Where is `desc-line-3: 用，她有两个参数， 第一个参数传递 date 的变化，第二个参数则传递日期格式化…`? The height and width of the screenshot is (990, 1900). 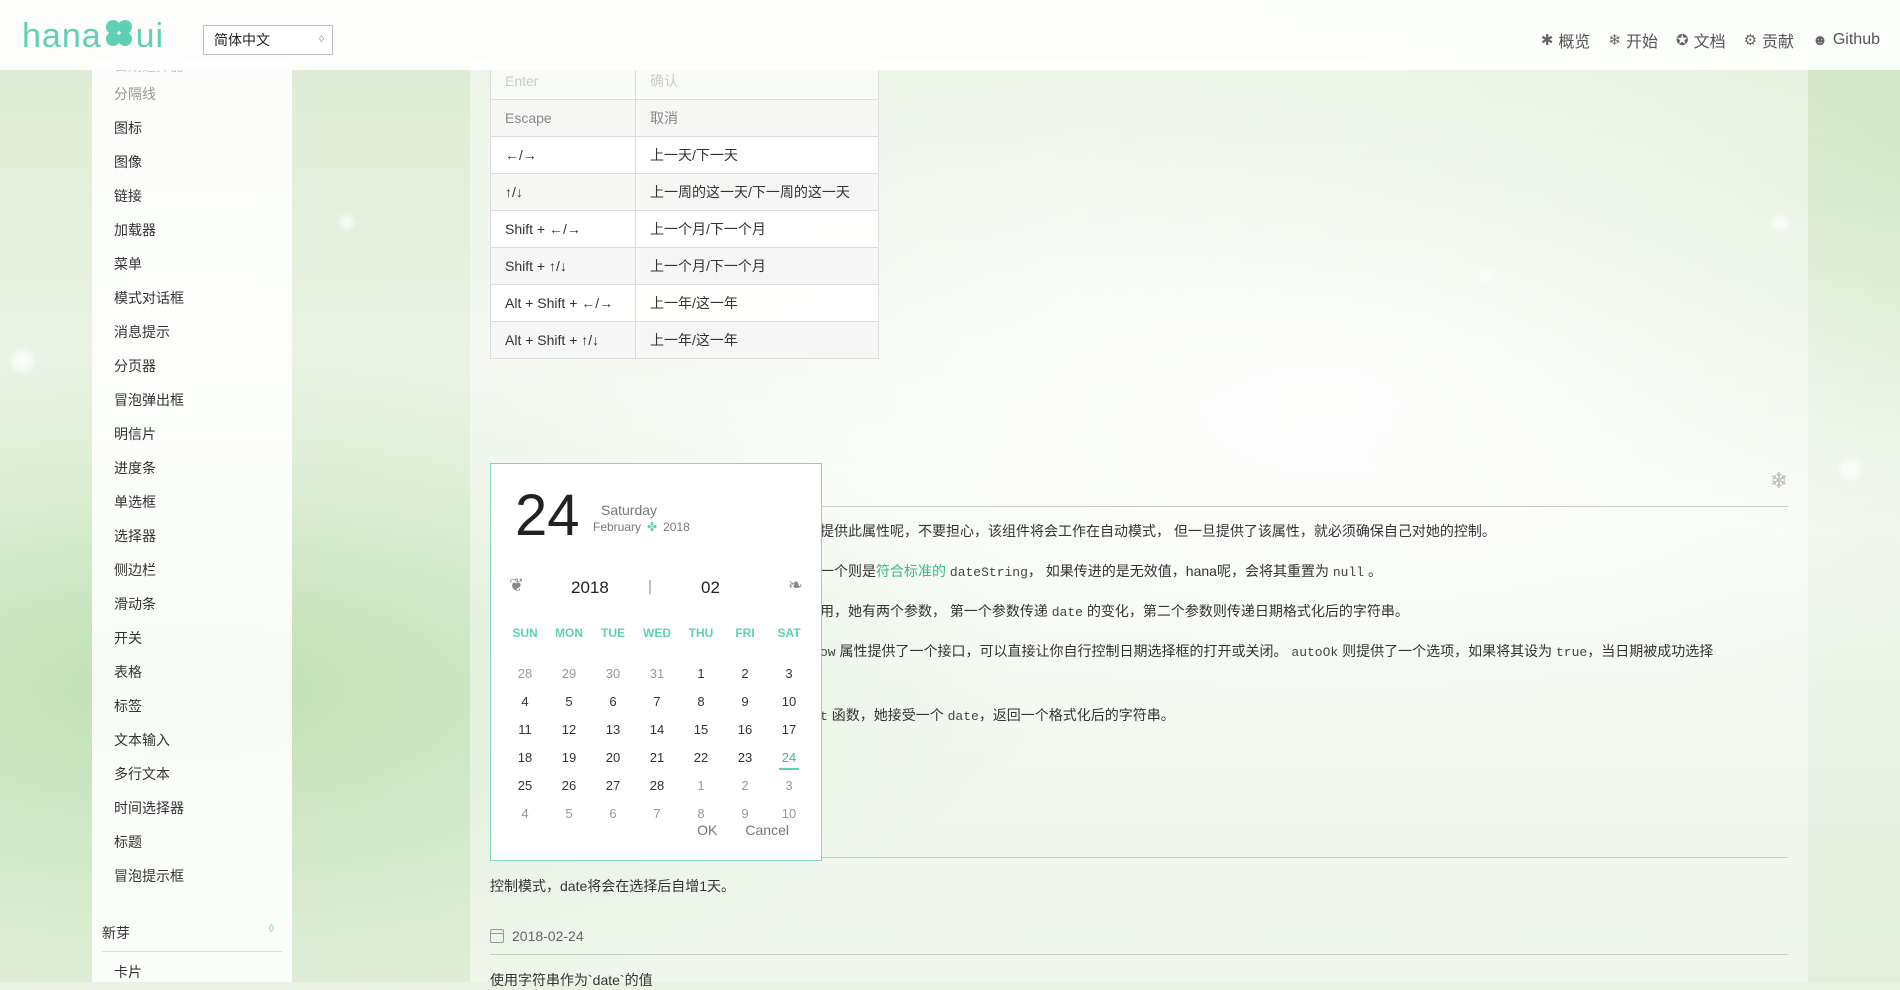
desc-line-3: 用，她有两个参数， 第一个参数传递 date 的变化，第二个参数则传递日期格式化… is located at coordinates (1114, 611).